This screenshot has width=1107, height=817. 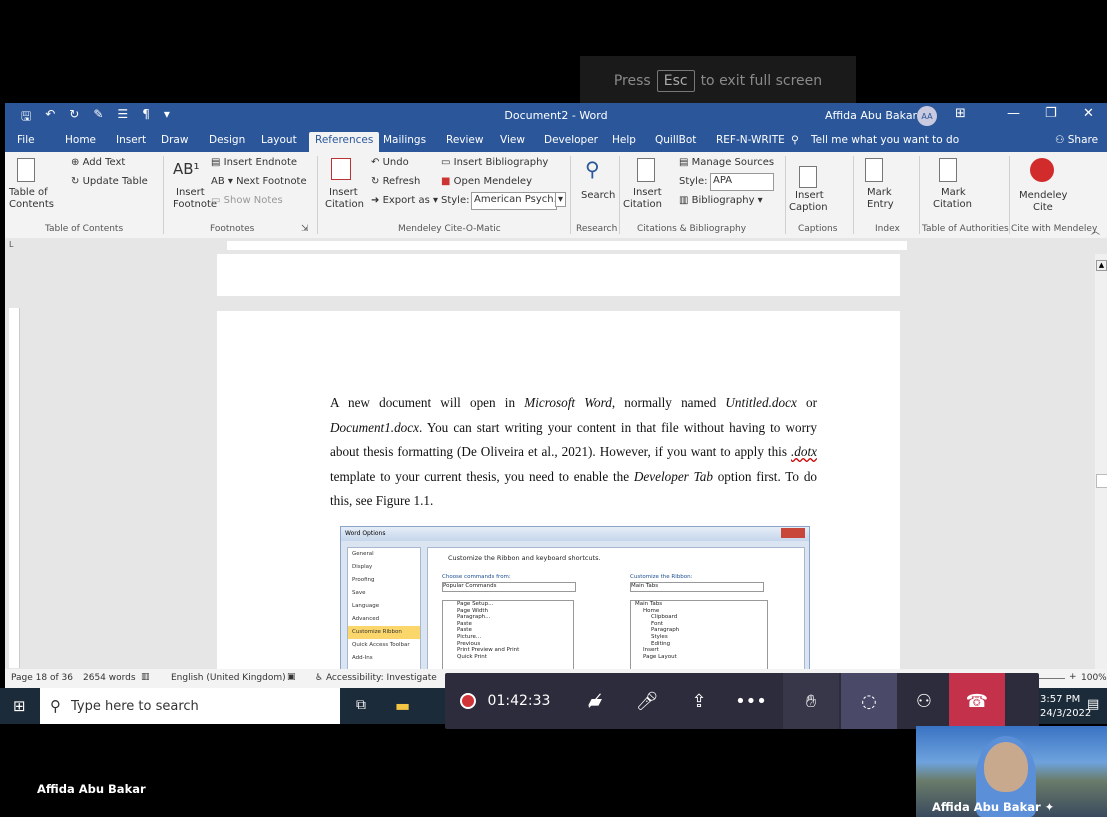 I want to click on tab-mailings: Mailings, so click(x=404, y=140).